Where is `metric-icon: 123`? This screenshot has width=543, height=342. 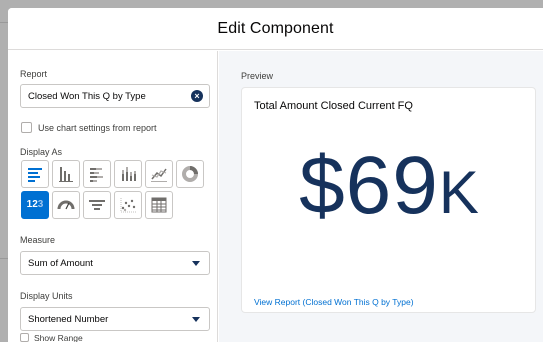
metric-icon: 123 is located at coordinates (35, 204).